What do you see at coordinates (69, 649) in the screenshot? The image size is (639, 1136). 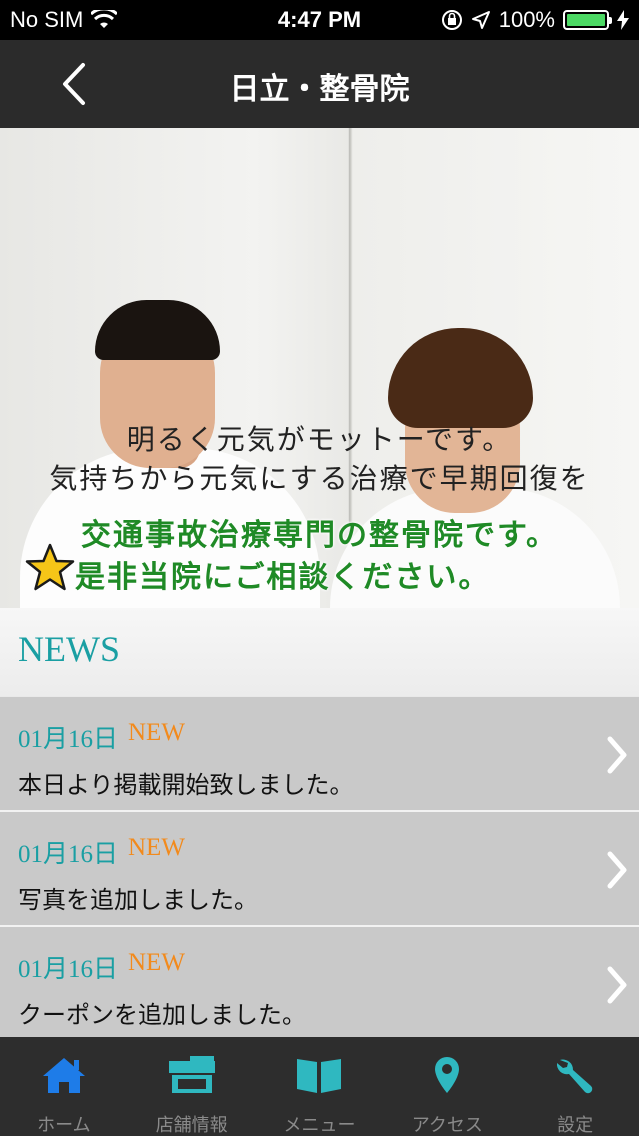 I see `news-title: NEWS` at bounding box center [69, 649].